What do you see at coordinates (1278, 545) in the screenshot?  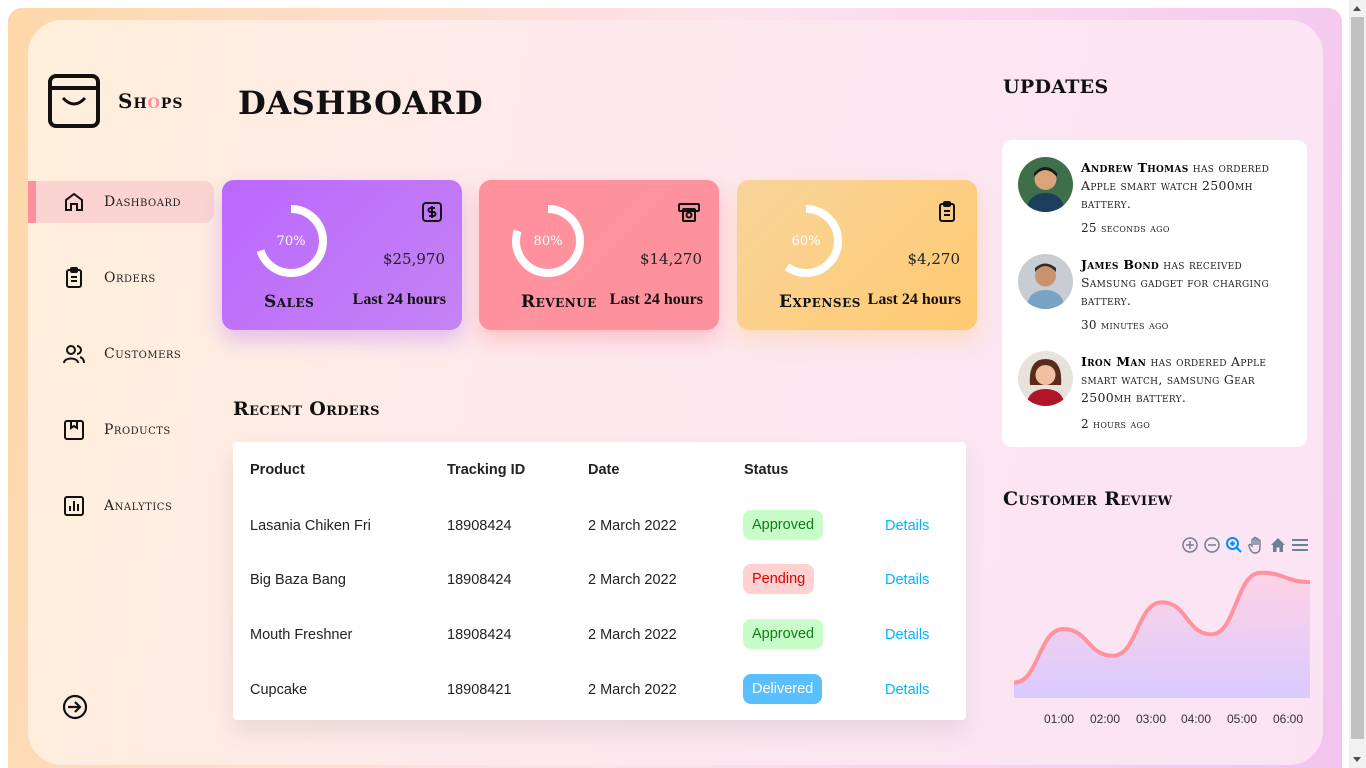 I see `home-reset-icon` at bounding box center [1278, 545].